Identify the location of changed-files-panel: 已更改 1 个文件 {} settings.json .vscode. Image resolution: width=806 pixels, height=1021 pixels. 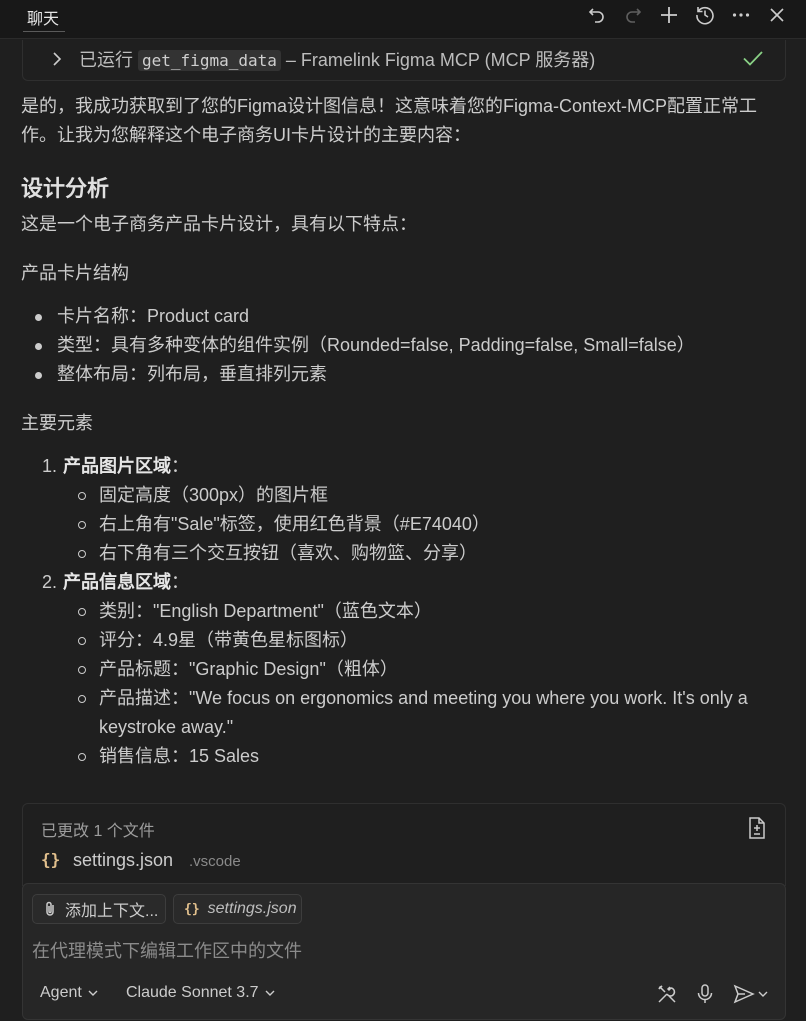
(404, 844).